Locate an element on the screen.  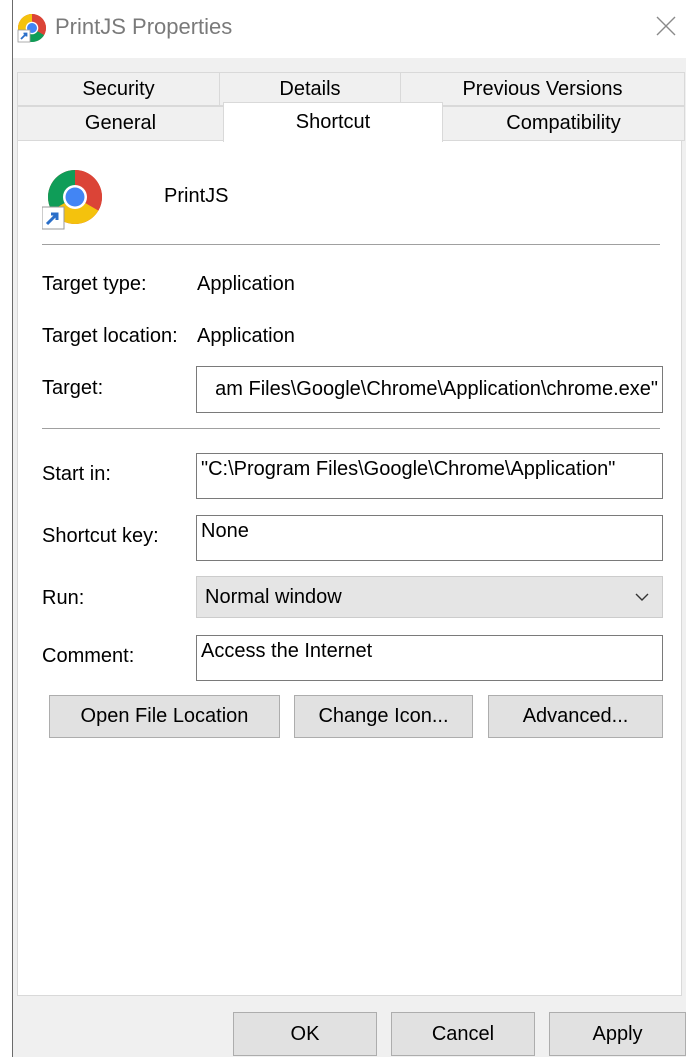
open-file-location-button: Open File Location is located at coordinates (164, 716).